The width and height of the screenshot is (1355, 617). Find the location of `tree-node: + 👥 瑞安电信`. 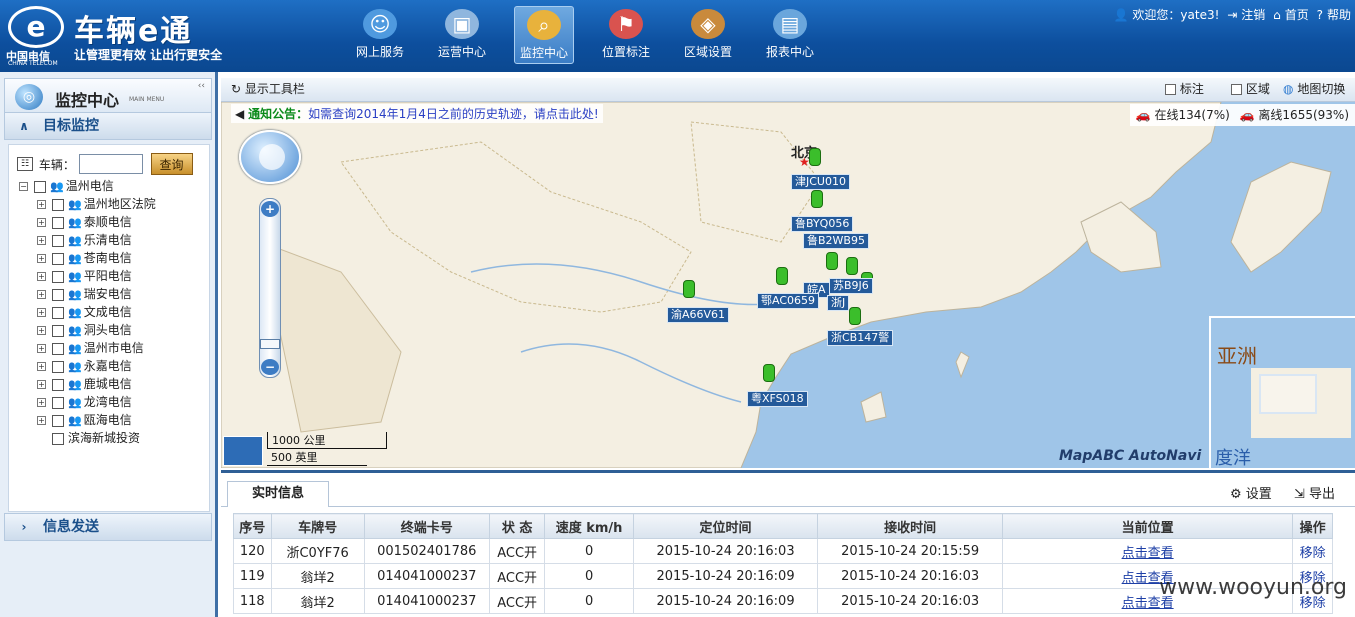

tree-node: + 👥 瑞安电信 is located at coordinates (84, 294).